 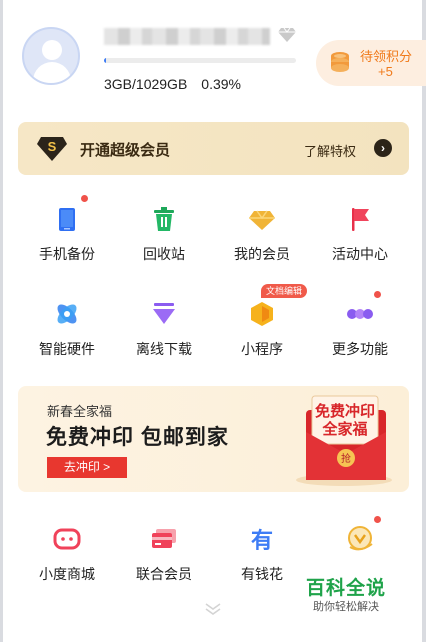 I want to click on window-left-border, so click(x=1, y=321).